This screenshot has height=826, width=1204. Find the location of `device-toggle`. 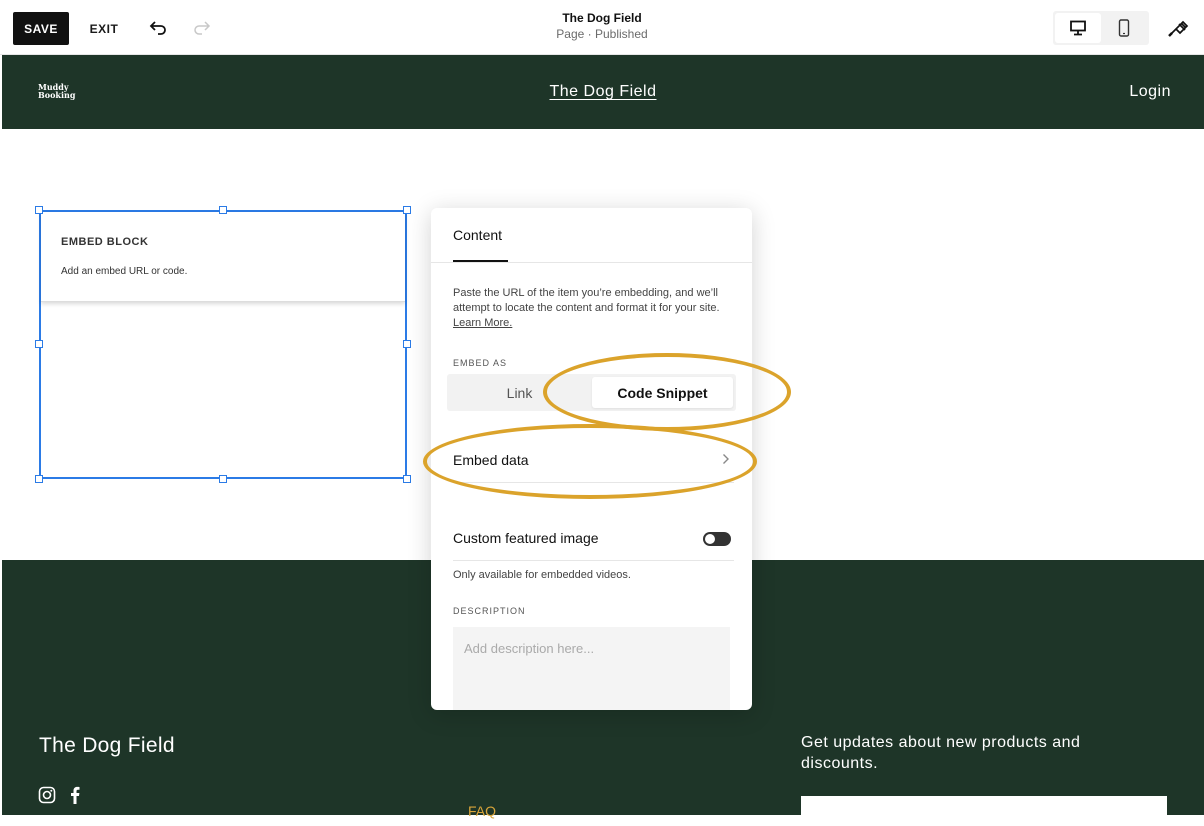

device-toggle is located at coordinates (1101, 28).